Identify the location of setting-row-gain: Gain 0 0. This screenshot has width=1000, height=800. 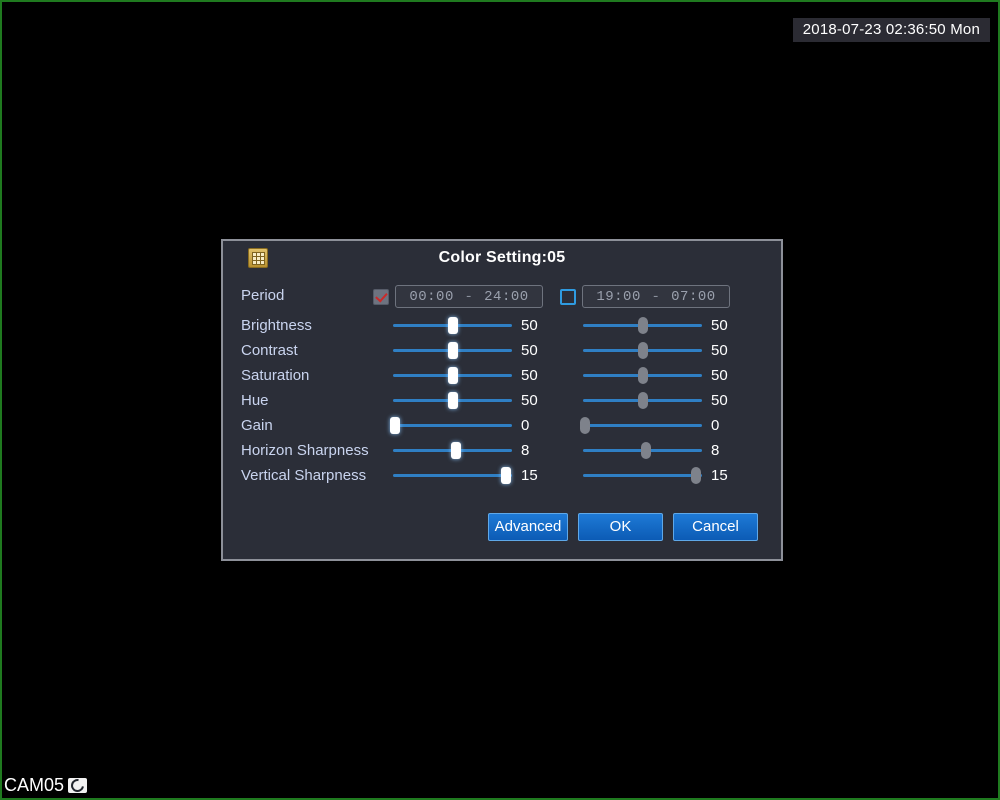
(502, 425).